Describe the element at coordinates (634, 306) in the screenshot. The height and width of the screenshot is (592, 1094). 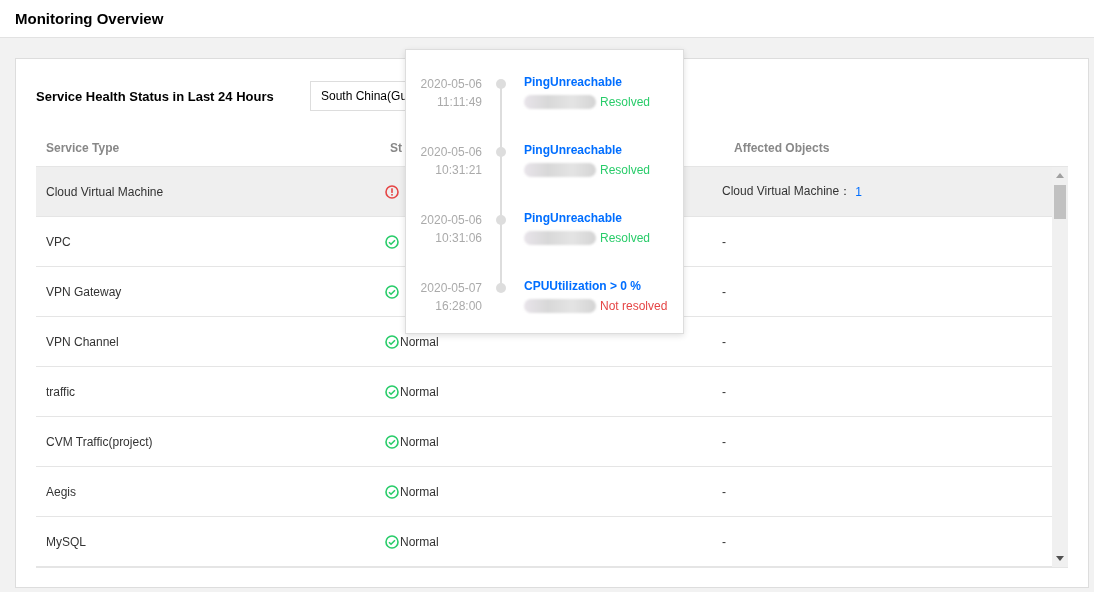
I see `event-status: Not resolved` at that location.